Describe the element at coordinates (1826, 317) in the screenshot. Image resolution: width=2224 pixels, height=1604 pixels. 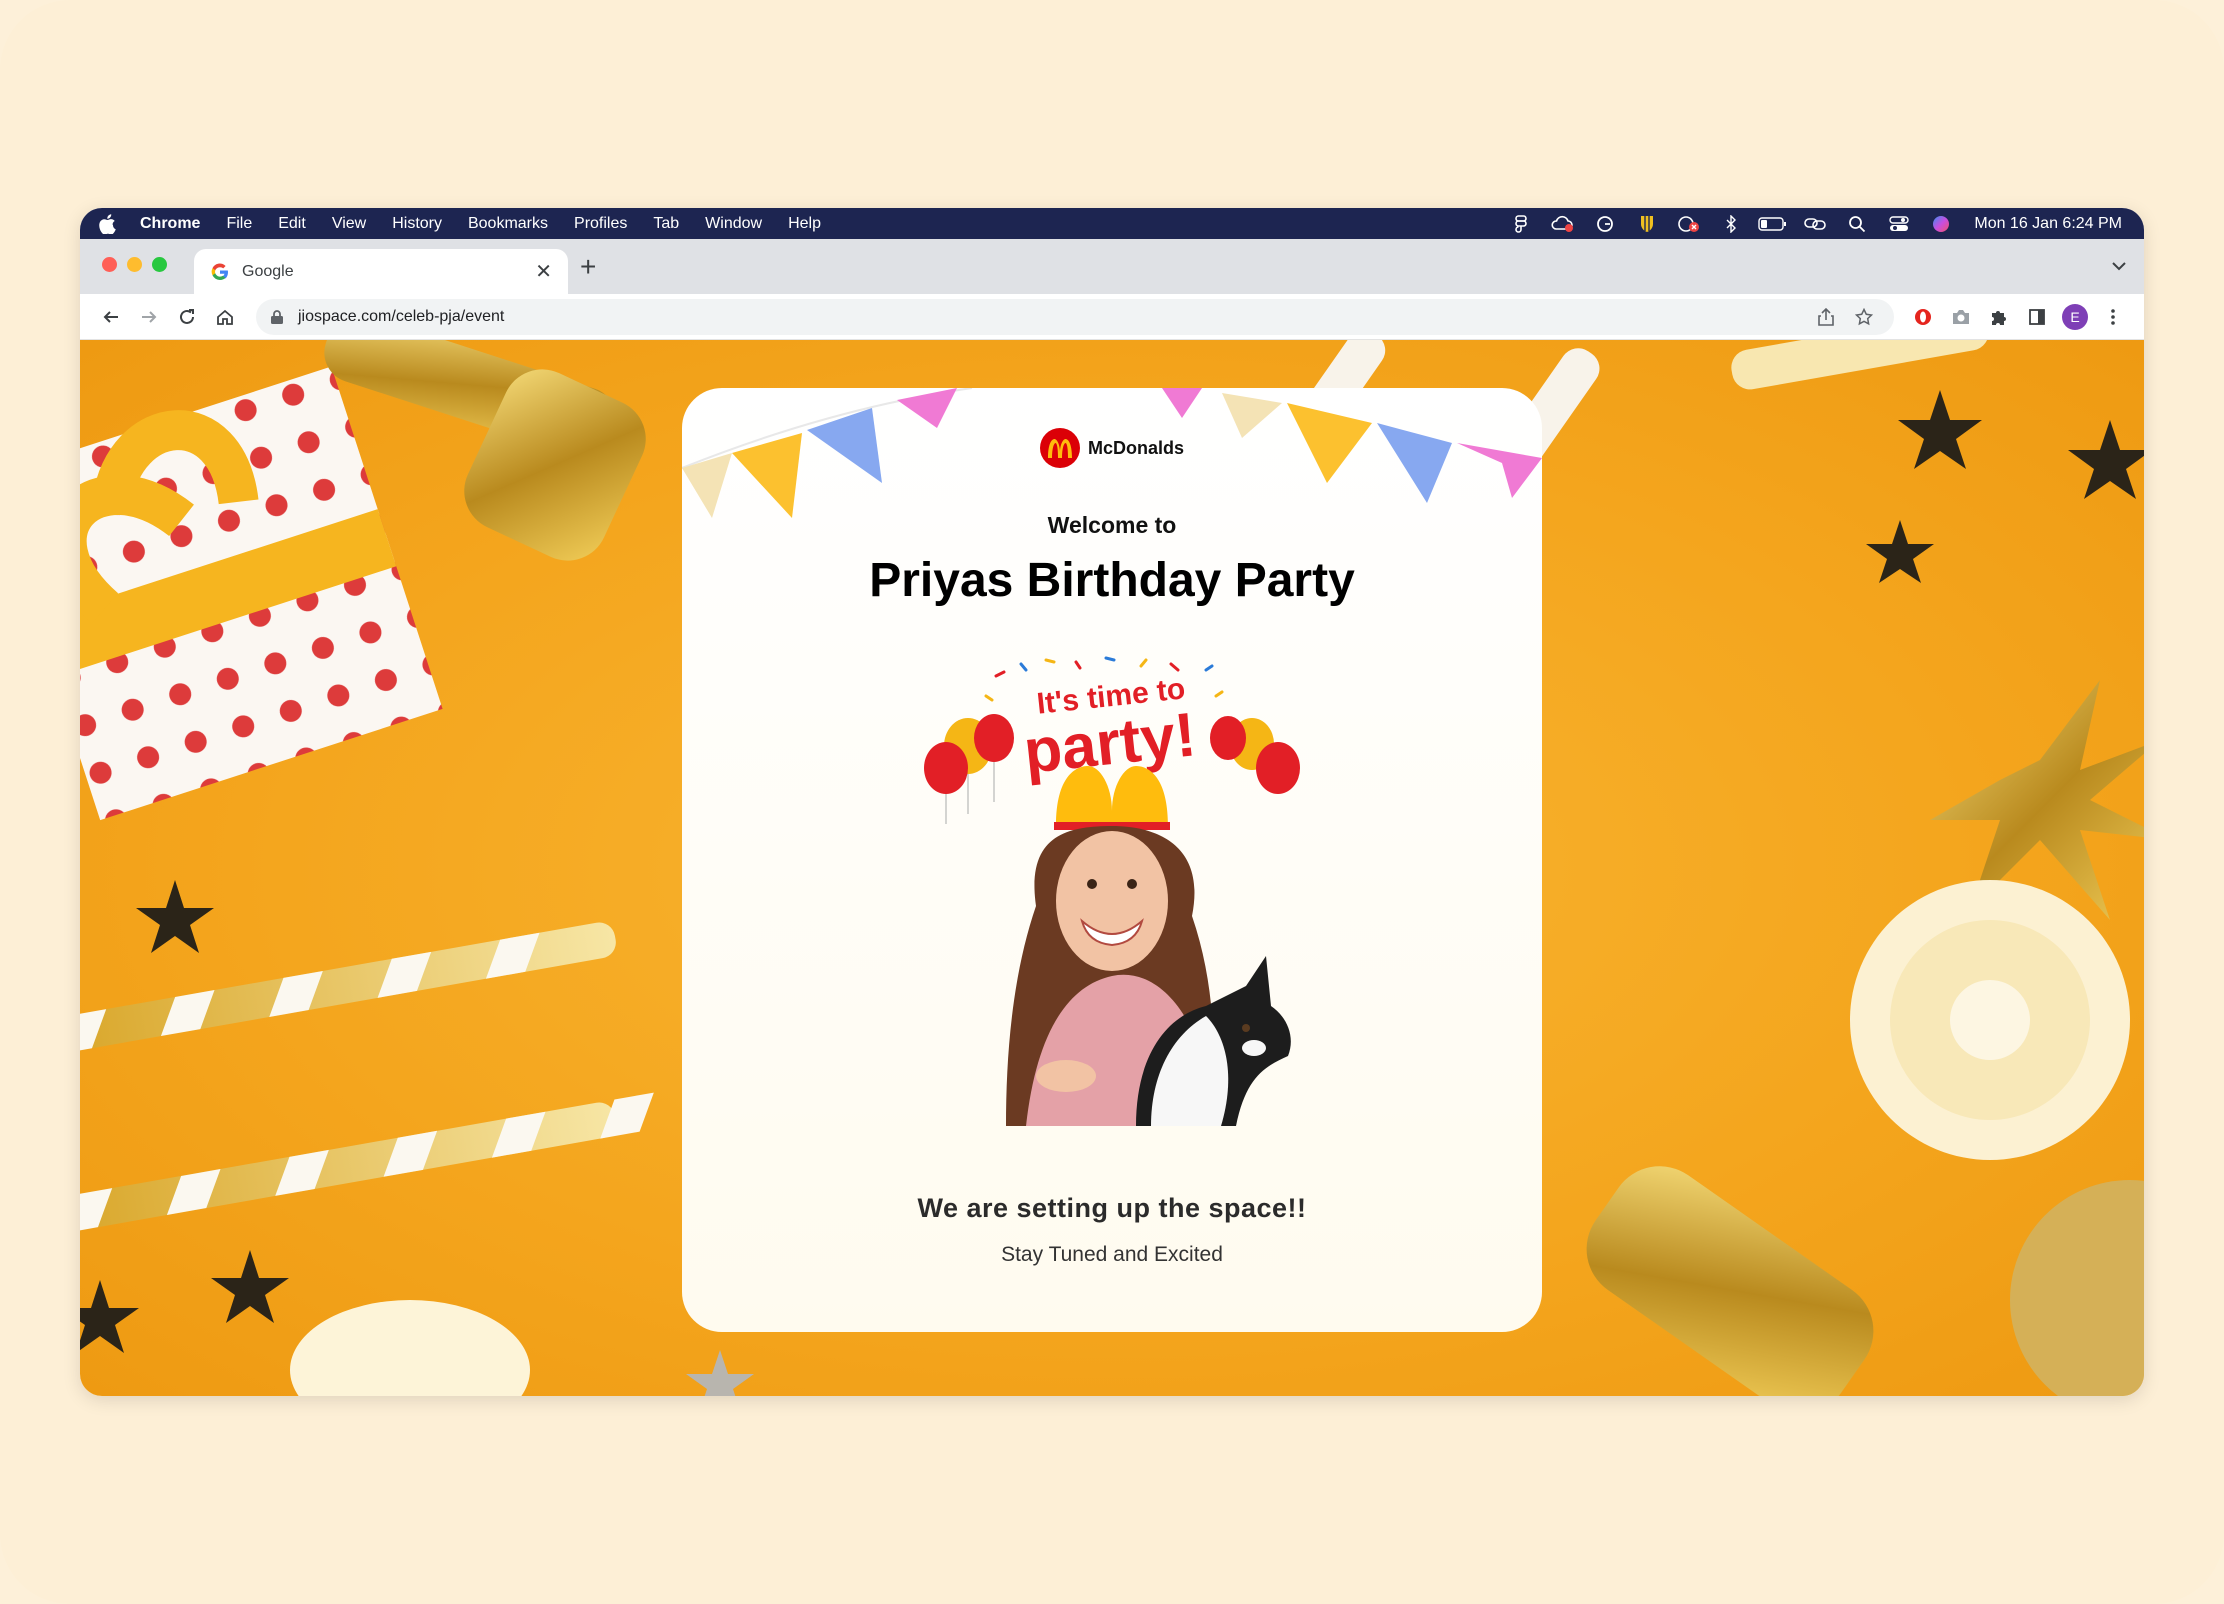
I see `share-icon` at that location.